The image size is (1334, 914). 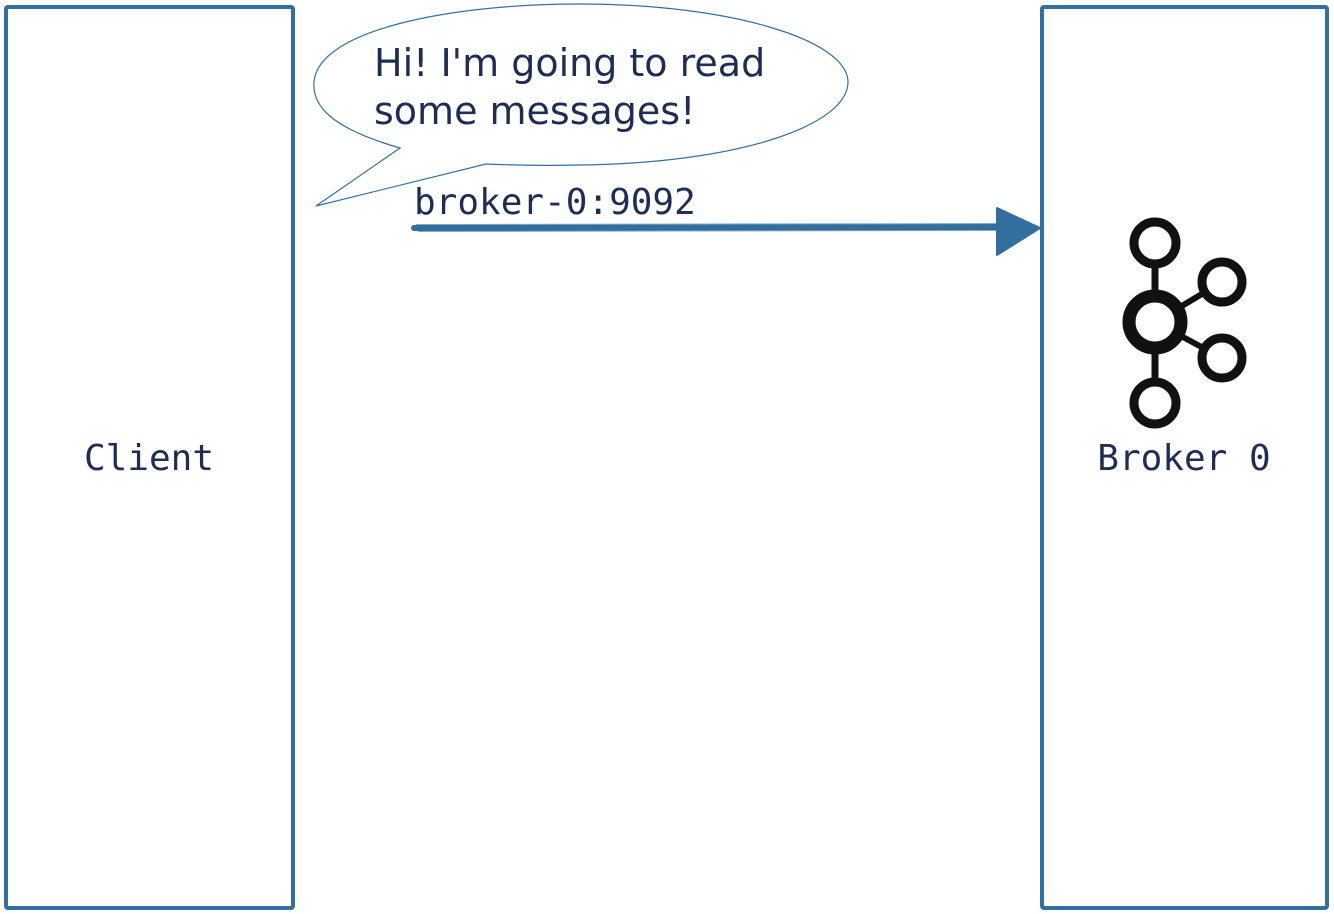 I want to click on broker-label: Broker 0, so click(x=1183, y=458).